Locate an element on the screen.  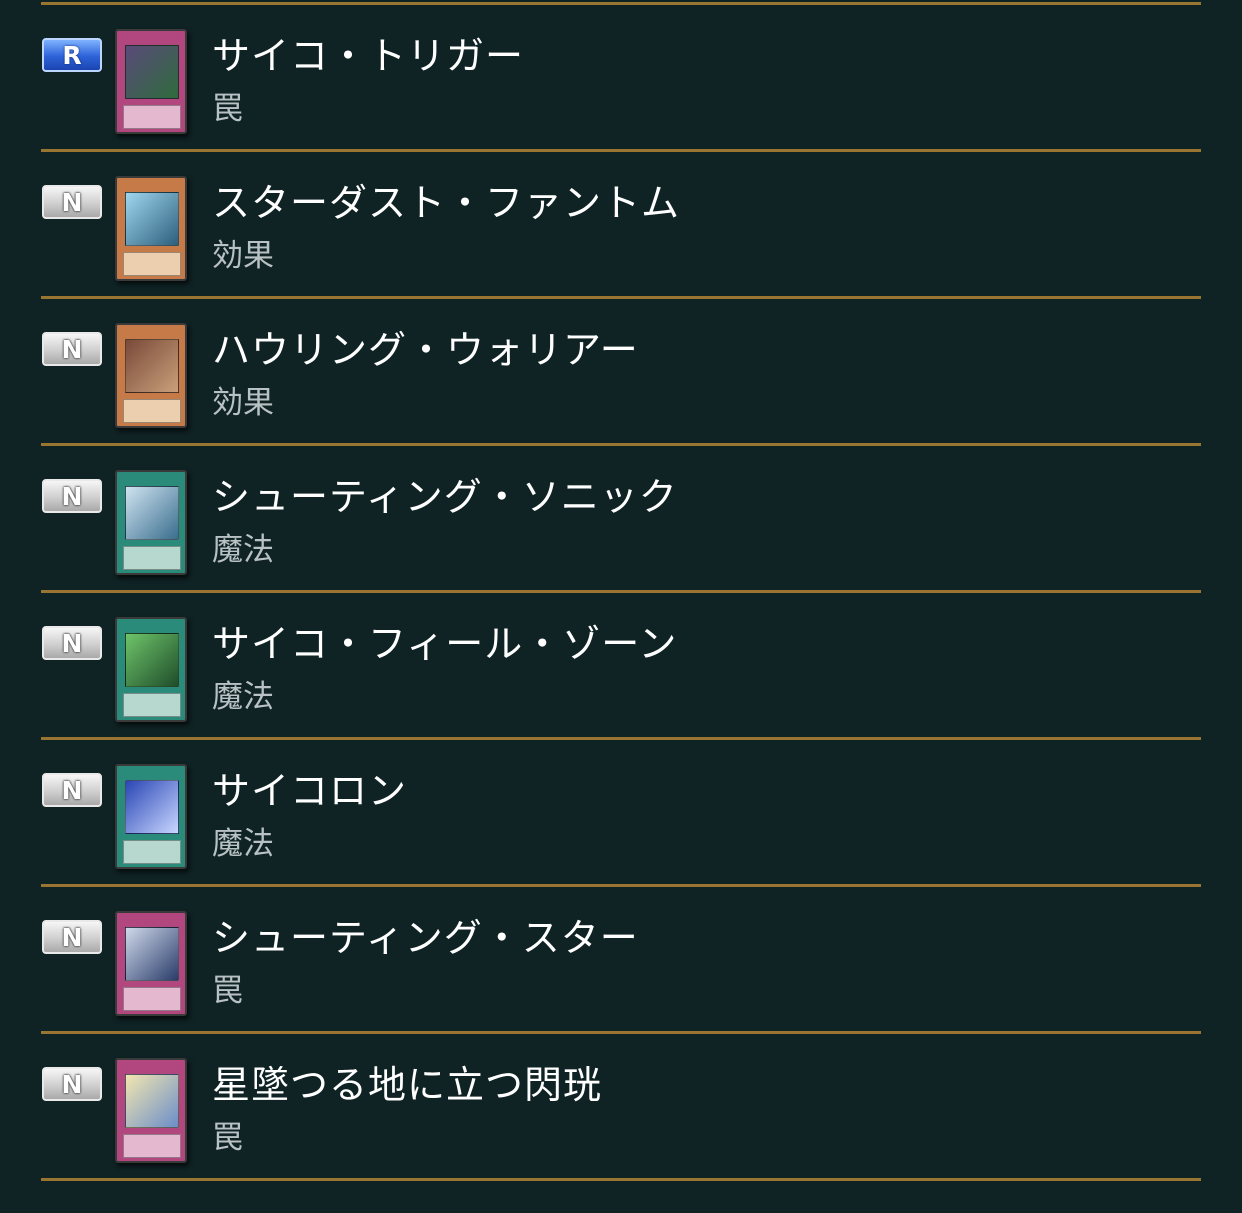
card-row: N サイコ・フィール・ゾーン魔法 is located at coordinates (621, 665).